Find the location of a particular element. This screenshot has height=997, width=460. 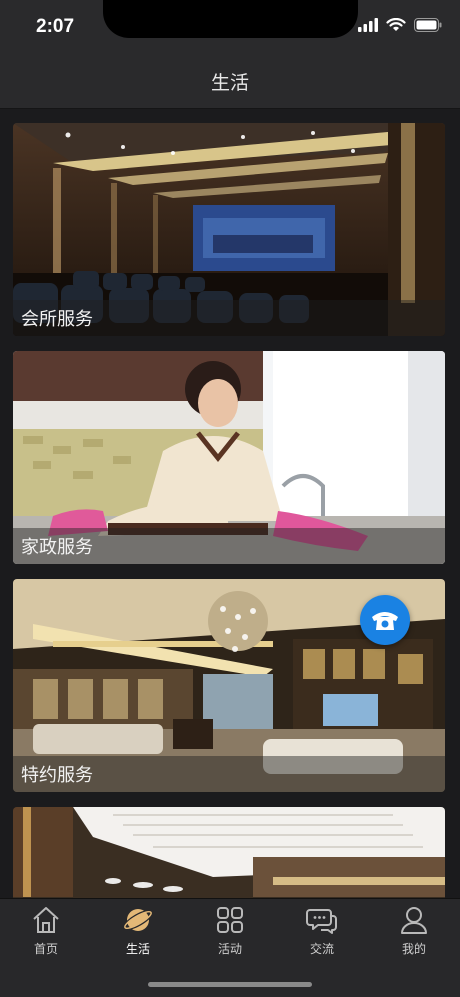

page-title: 生活 is located at coordinates (229, 83).